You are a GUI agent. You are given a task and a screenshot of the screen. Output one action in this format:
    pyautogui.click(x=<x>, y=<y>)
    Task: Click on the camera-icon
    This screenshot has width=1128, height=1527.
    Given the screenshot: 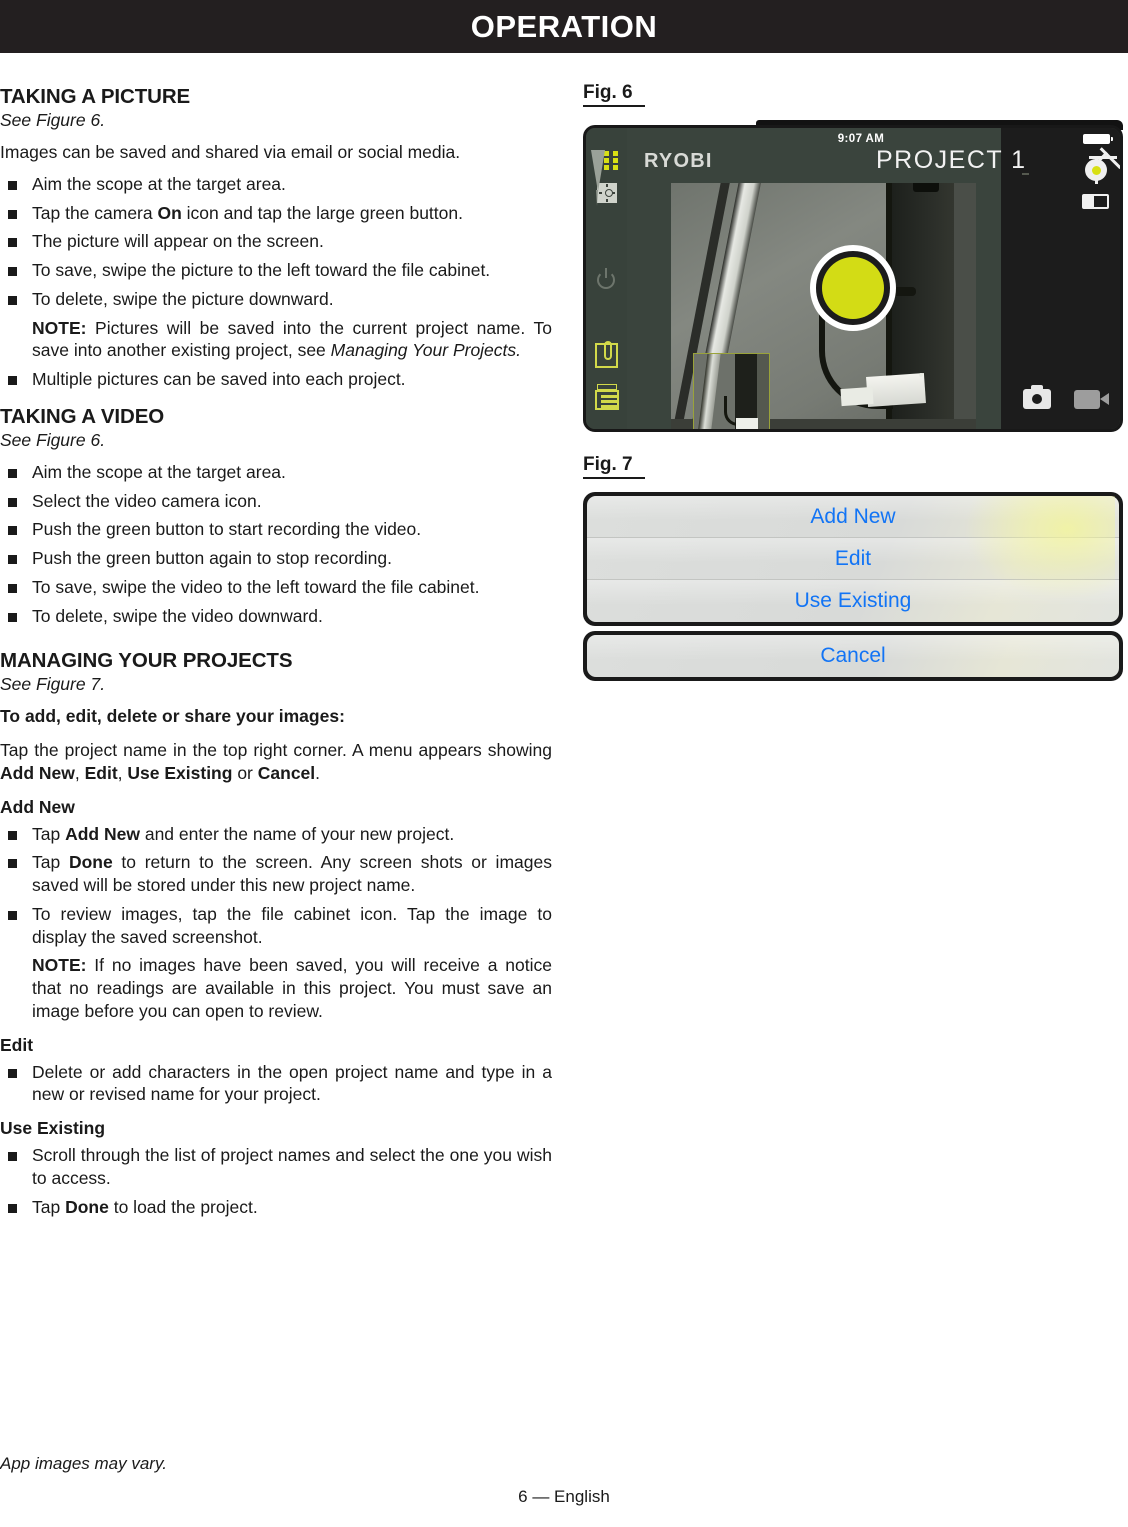 What is the action you would take?
    pyautogui.click(x=1037, y=397)
    